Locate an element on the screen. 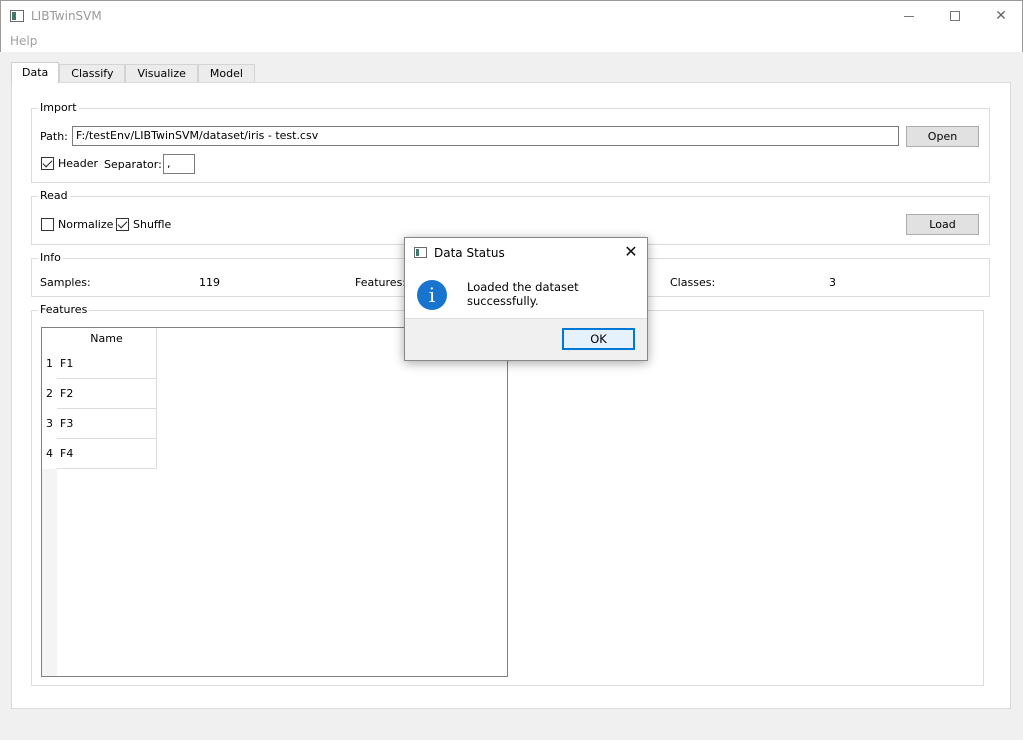 This screenshot has width=1023, height=740. minimize-icon is located at coordinates (909, 16).